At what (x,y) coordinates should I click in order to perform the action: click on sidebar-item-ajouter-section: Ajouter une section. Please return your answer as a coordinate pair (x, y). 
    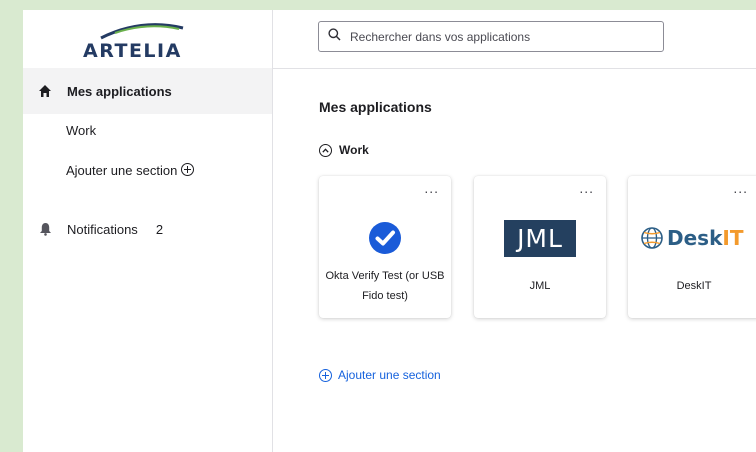
    Looking at the image, I should click on (130, 170).